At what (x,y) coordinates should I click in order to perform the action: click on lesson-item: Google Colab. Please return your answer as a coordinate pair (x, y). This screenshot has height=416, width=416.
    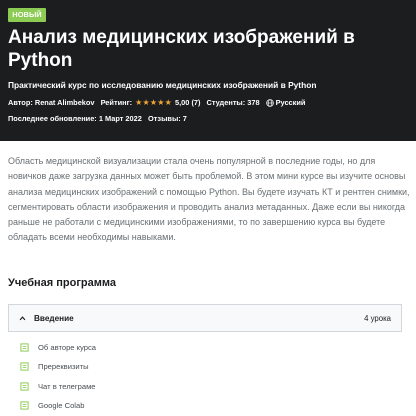
    Looking at the image, I should click on (58, 405).